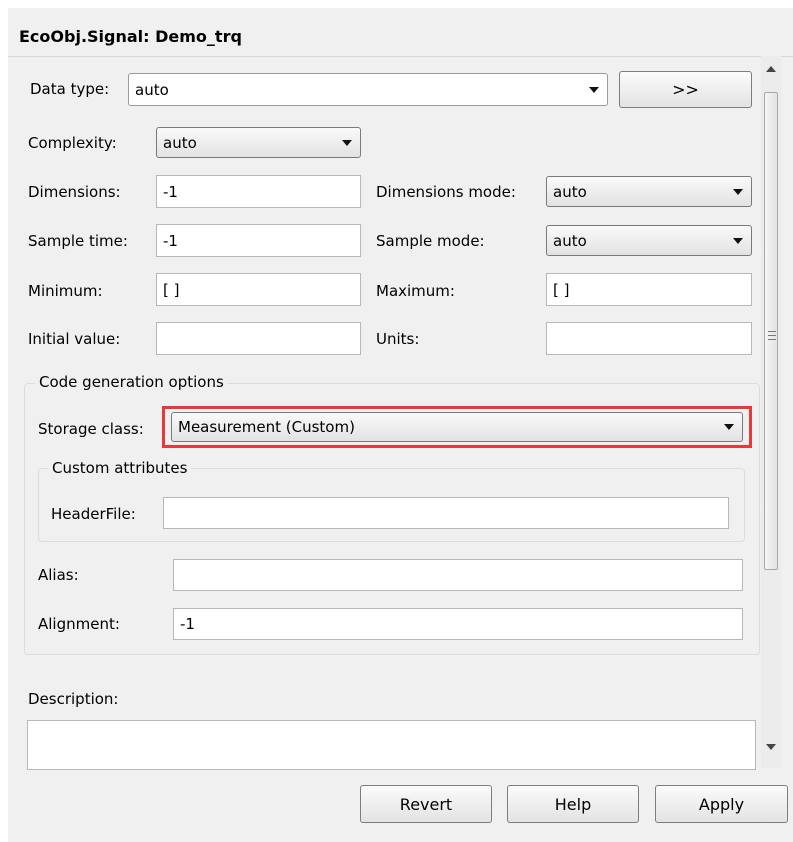 Image resolution: width=793 pixels, height=842 pixels. Describe the element at coordinates (65, 291) in the screenshot. I see `minimum-label: Minimum:` at that location.